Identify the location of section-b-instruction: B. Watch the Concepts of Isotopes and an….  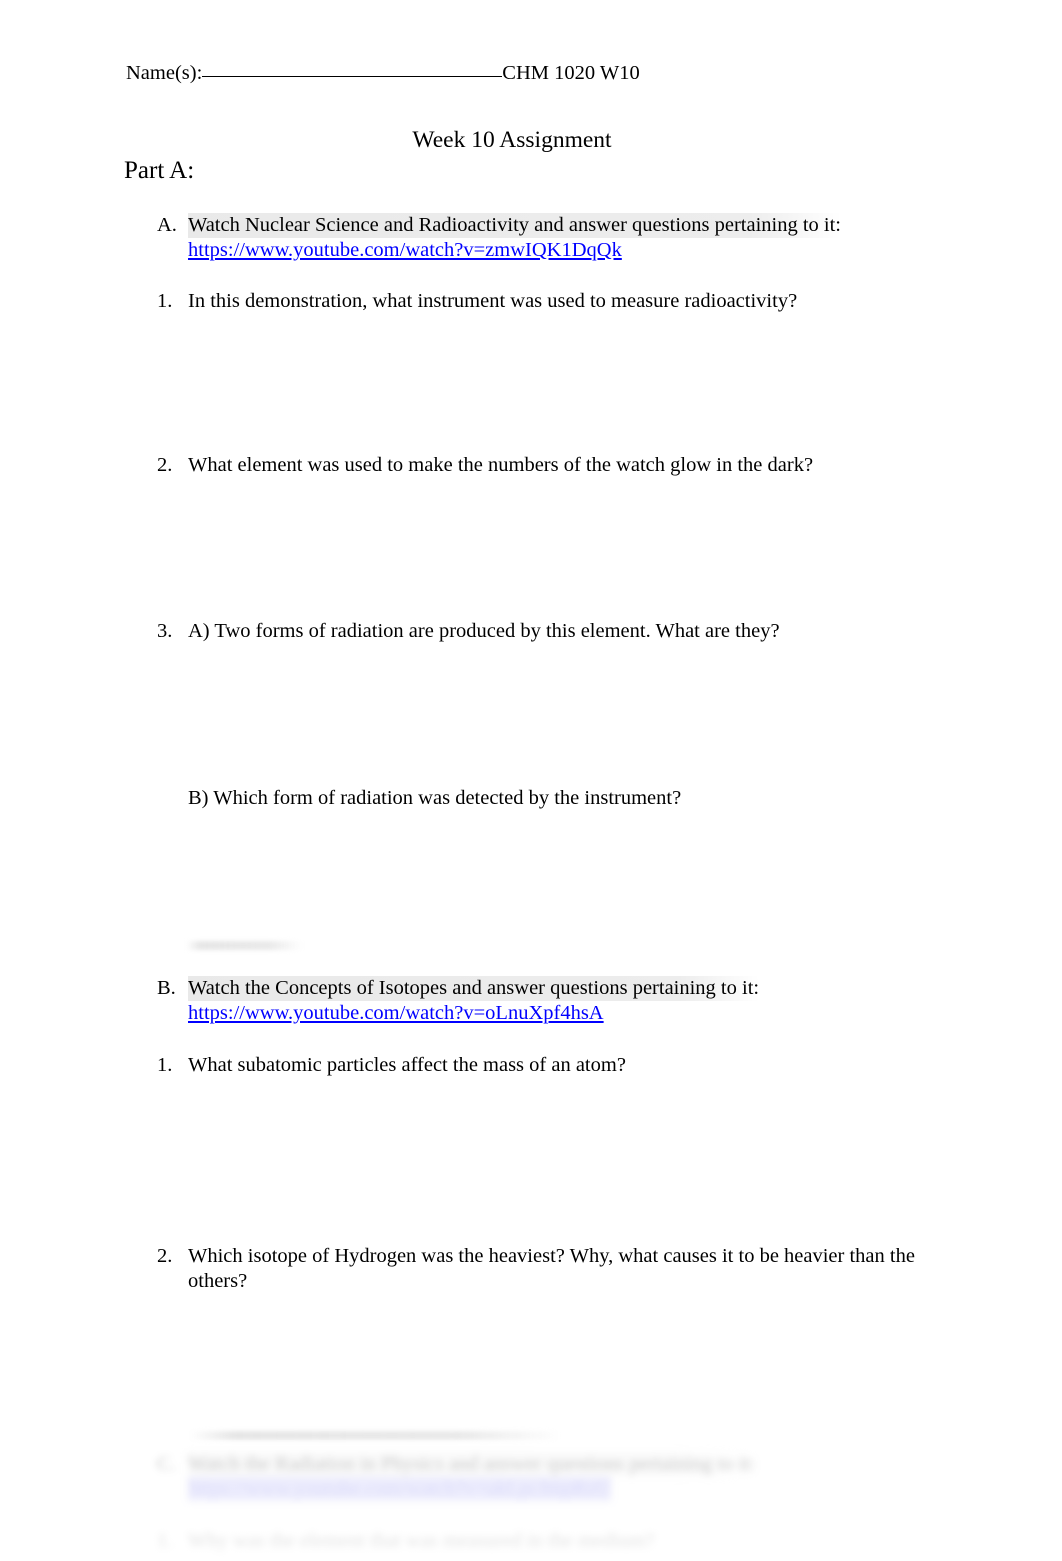
(557, 1001).